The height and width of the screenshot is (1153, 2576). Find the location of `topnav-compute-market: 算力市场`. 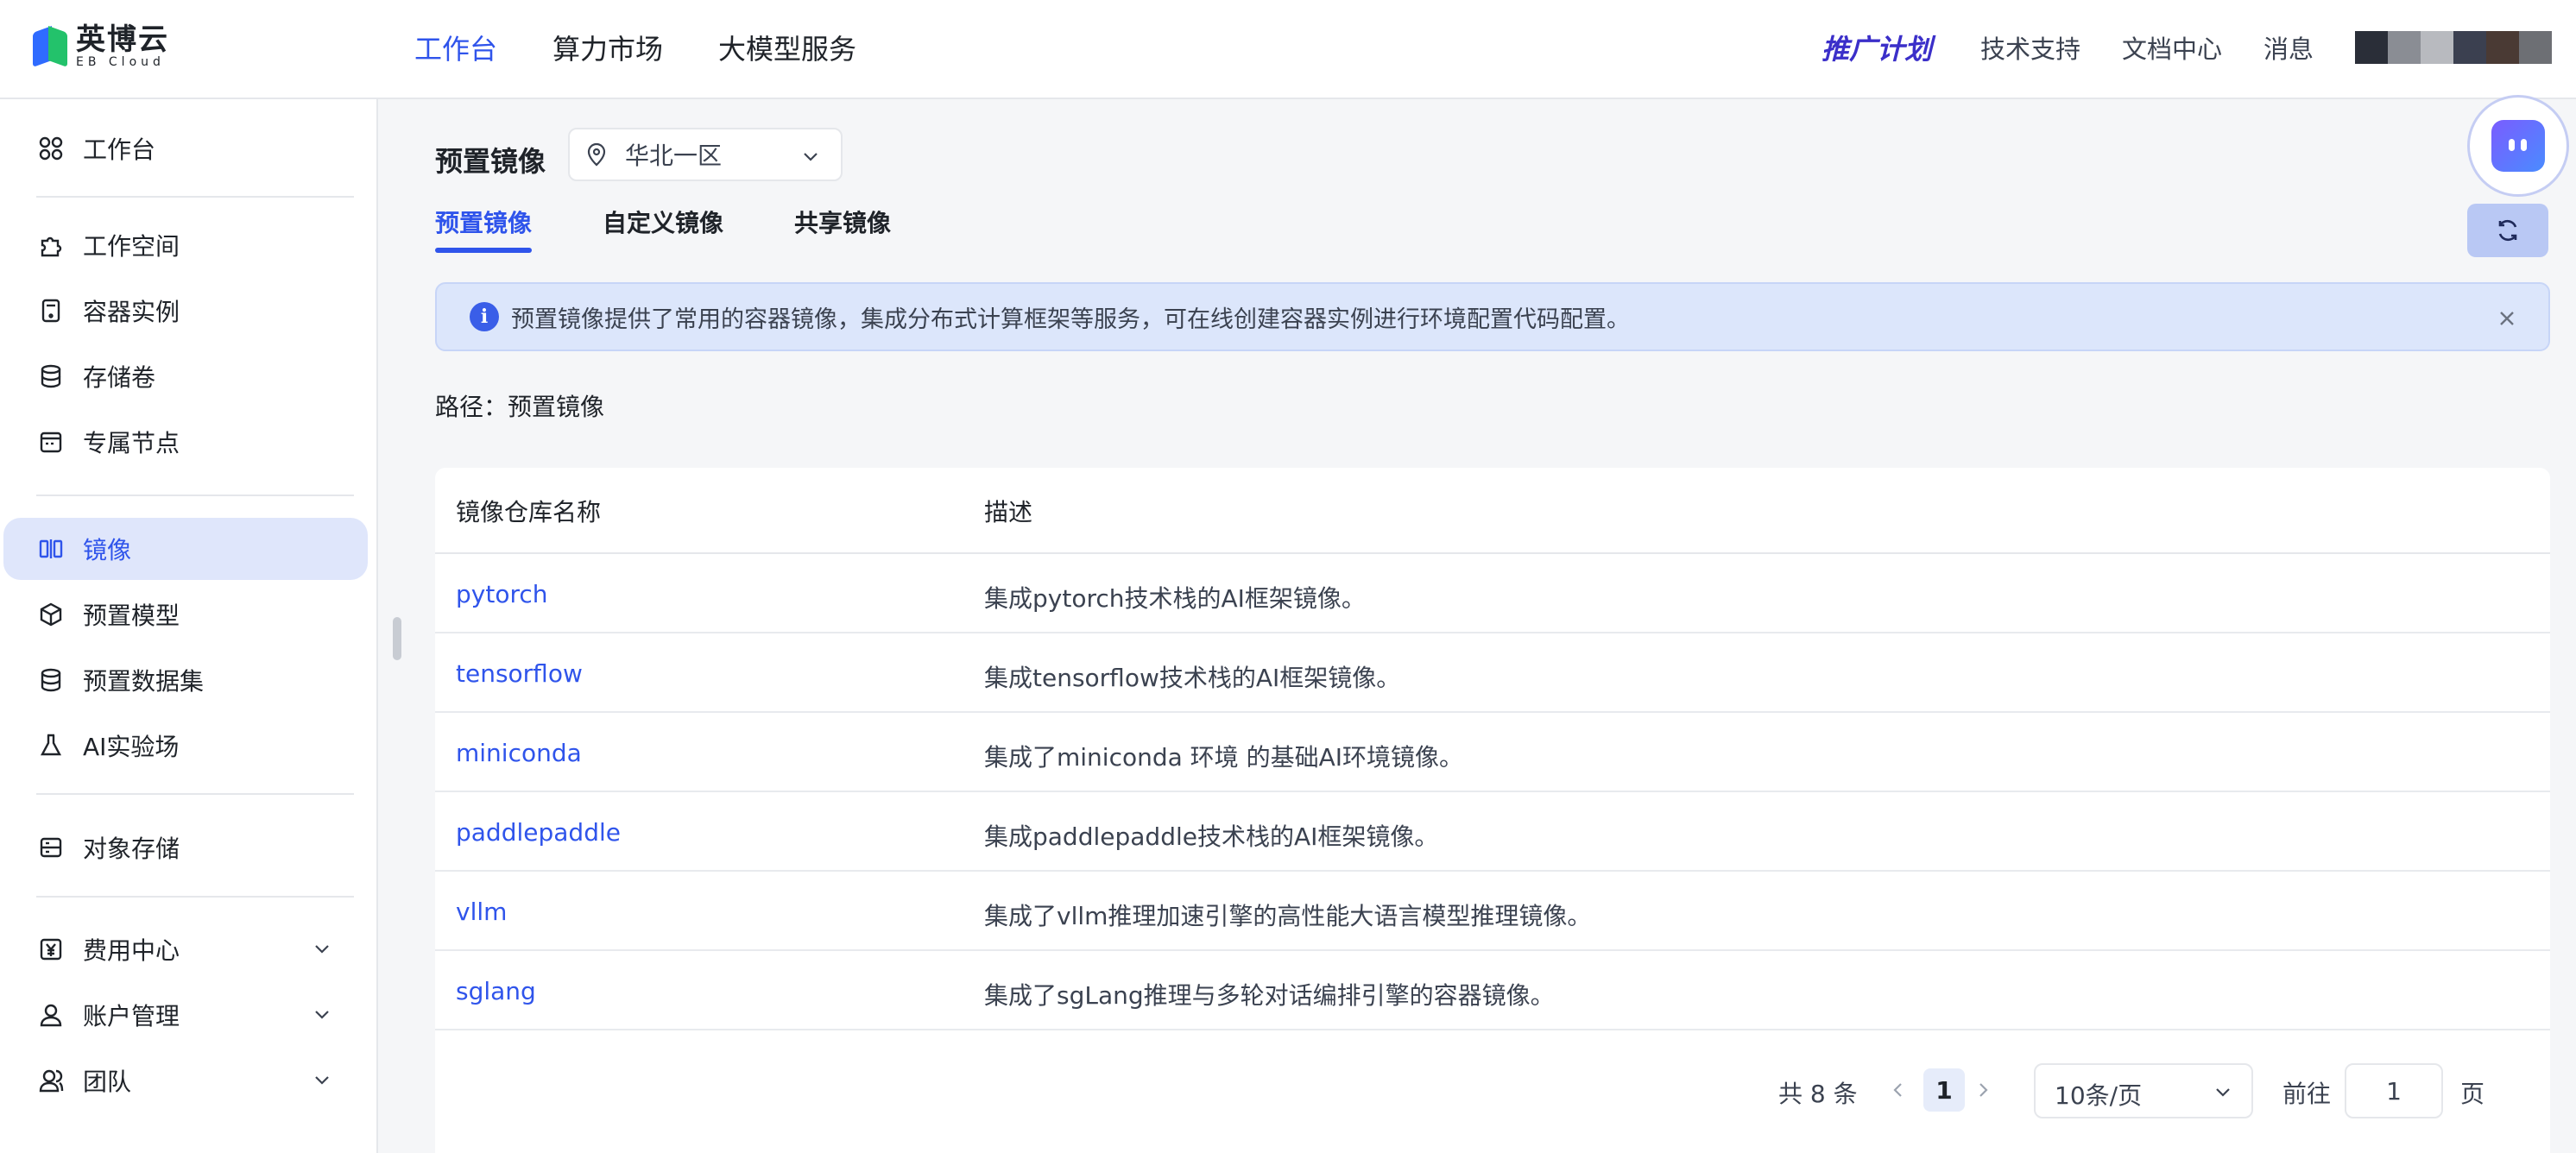

topnav-compute-market: 算力市场 is located at coordinates (607, 47).